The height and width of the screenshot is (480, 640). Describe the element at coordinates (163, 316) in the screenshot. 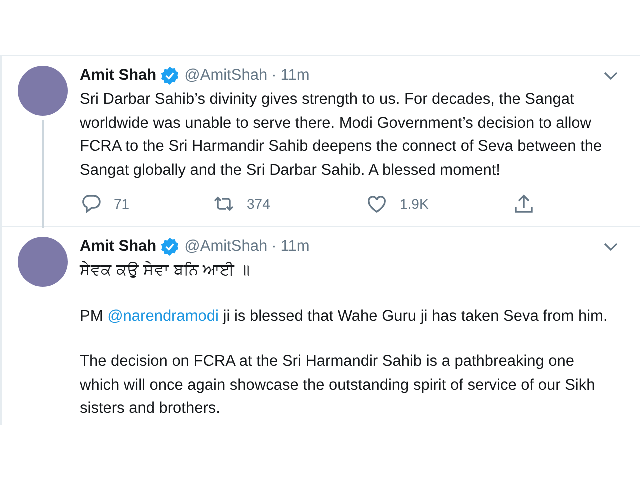

I see `mention-link: @narendramodi` at that location.